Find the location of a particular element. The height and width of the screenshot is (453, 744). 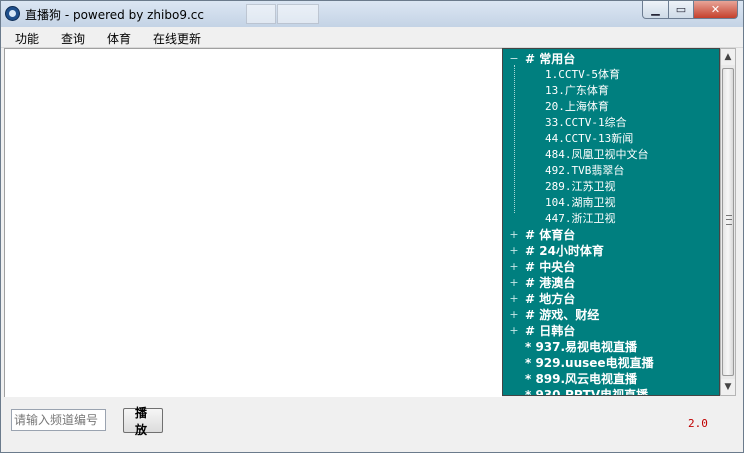

scroll-up-icon: ▲ is located at coordinates (728, 57).